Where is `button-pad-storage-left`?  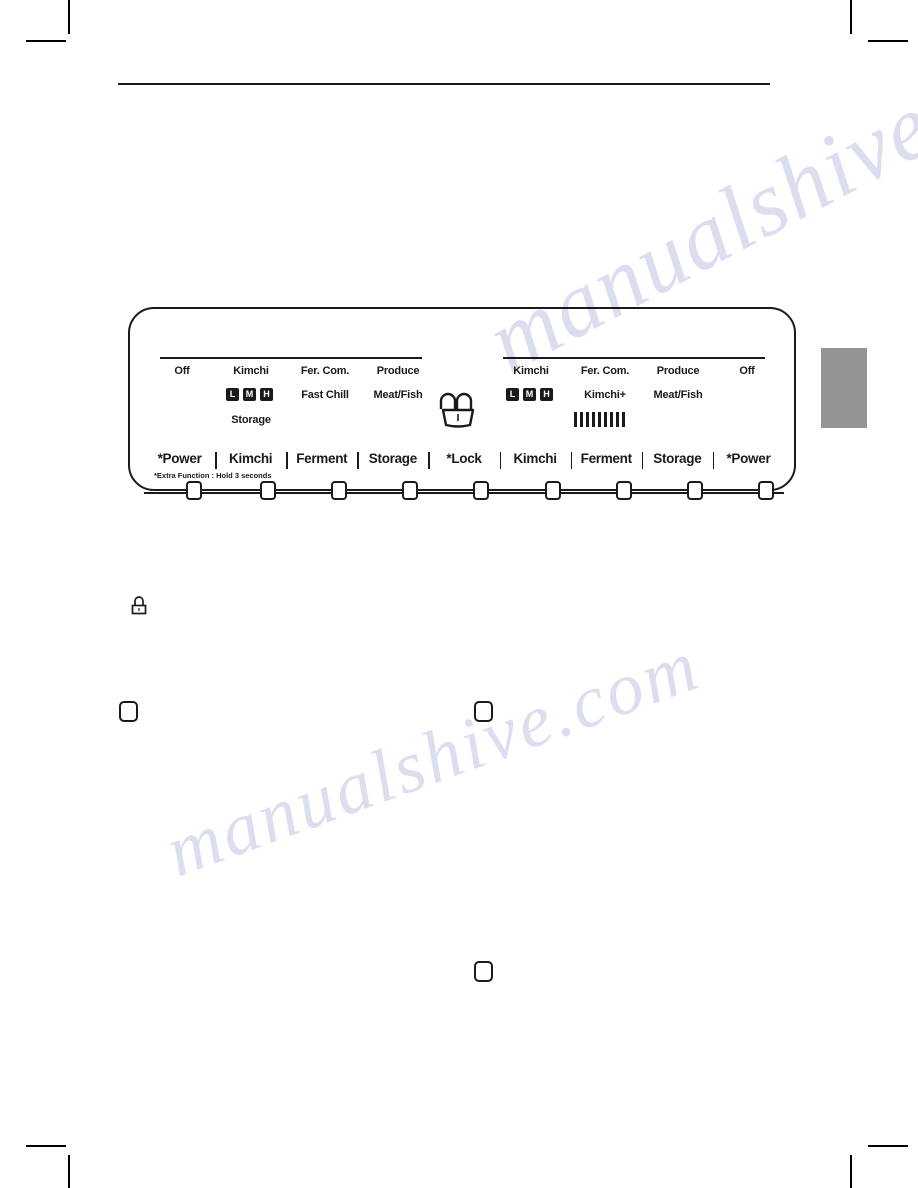
button-pad-storage-left is located at coordinates (410, 490).